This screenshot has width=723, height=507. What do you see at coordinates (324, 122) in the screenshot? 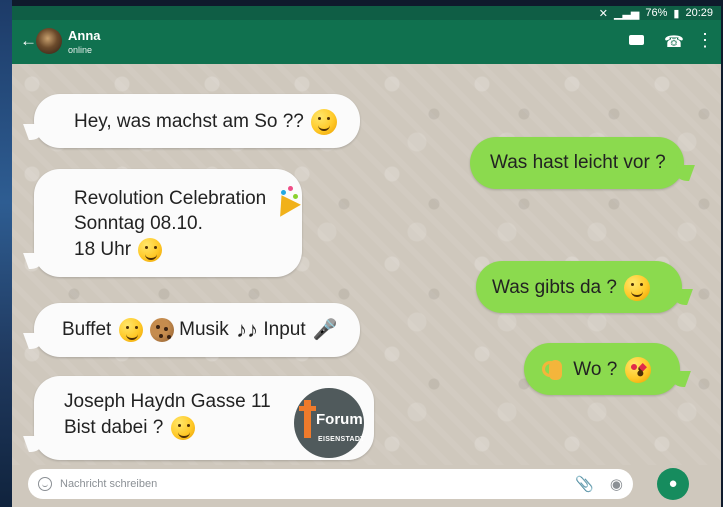
I see `winking-face-emoji` at bounding box center [324, 122].